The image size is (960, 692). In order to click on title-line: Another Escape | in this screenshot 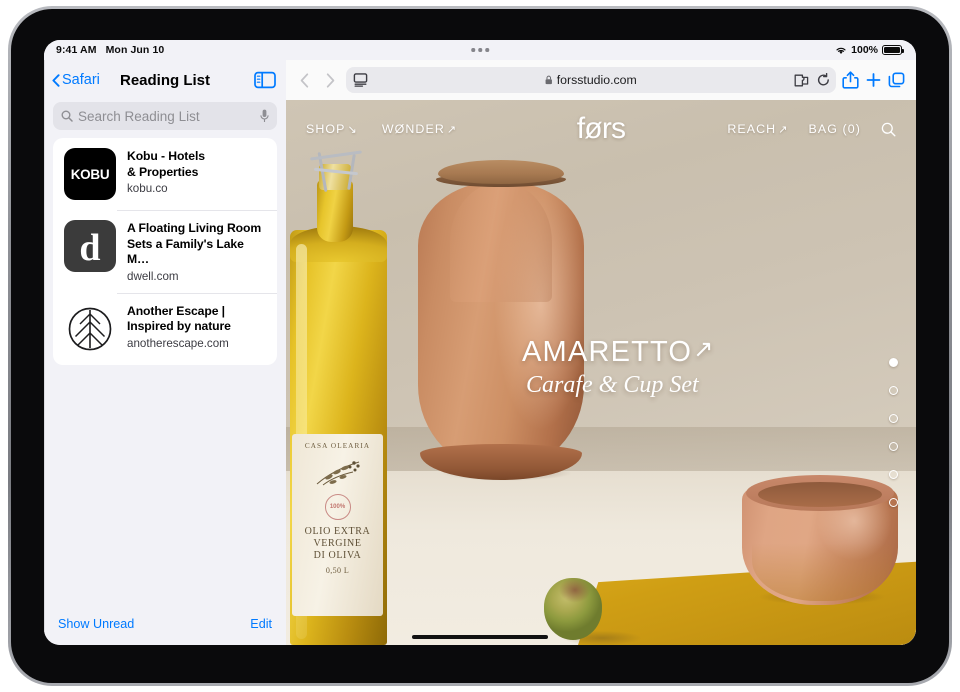, I will do `click(176, 310)`.